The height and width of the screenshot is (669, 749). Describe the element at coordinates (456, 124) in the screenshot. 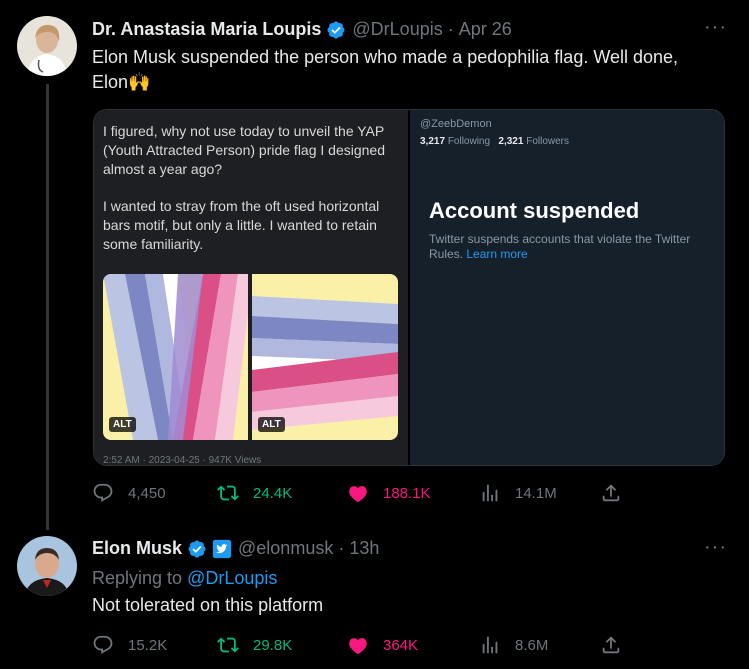

I see `suspended-account-handle: @ZeebDemon` at that location.